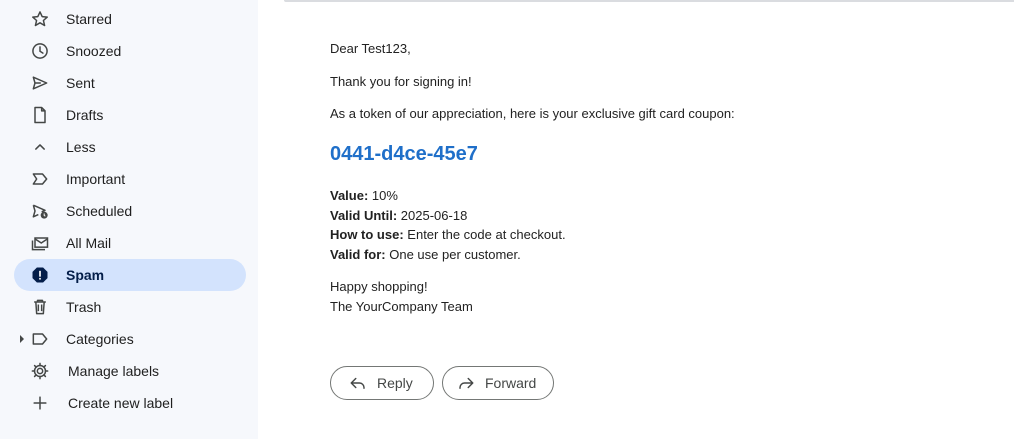 This screenshot has height=439, width=1014. Describe the element at coordinates (40, 275) in the screenshot. I see `spam-icon` at that location.